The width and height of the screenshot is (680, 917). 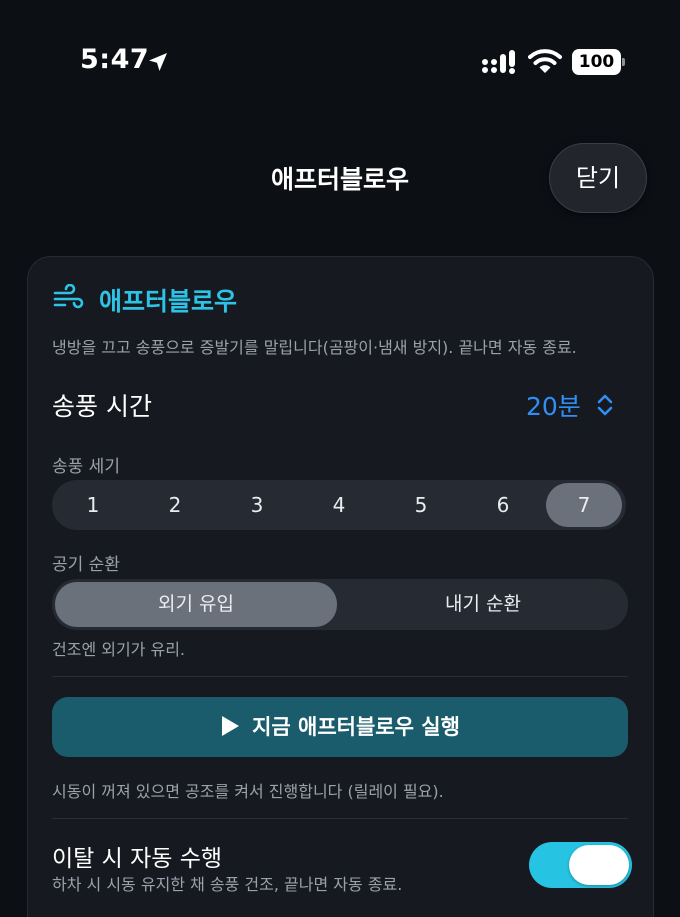 I want to click on fan-speed-label: 송풍 세기, so click(x=86, y=467).